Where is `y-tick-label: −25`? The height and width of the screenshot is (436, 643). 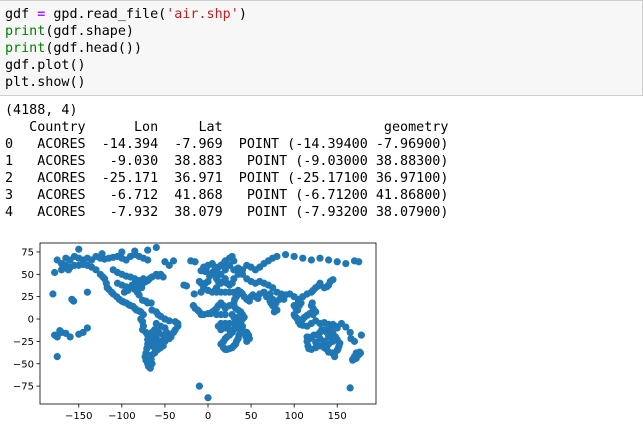
y-tick-label: −25 is located at coordinates (23, 342).